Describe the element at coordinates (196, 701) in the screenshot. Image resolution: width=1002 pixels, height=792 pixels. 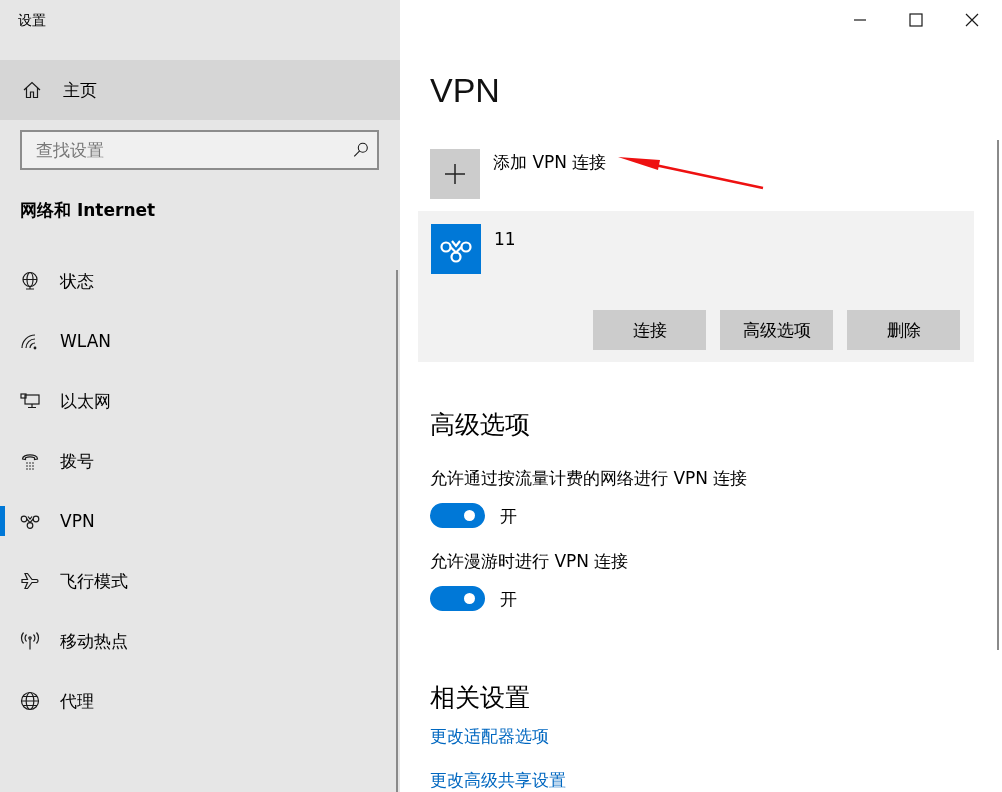
I see `nav-item: 代理` at that location.